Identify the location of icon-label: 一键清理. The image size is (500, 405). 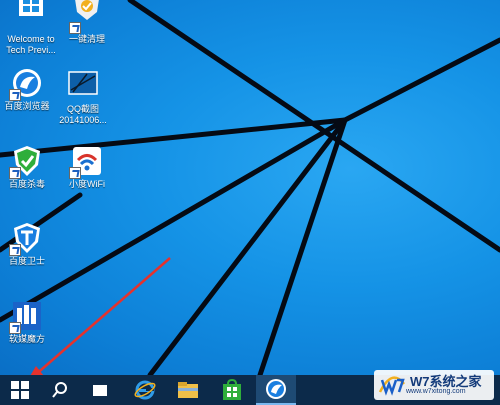
(86, 39).